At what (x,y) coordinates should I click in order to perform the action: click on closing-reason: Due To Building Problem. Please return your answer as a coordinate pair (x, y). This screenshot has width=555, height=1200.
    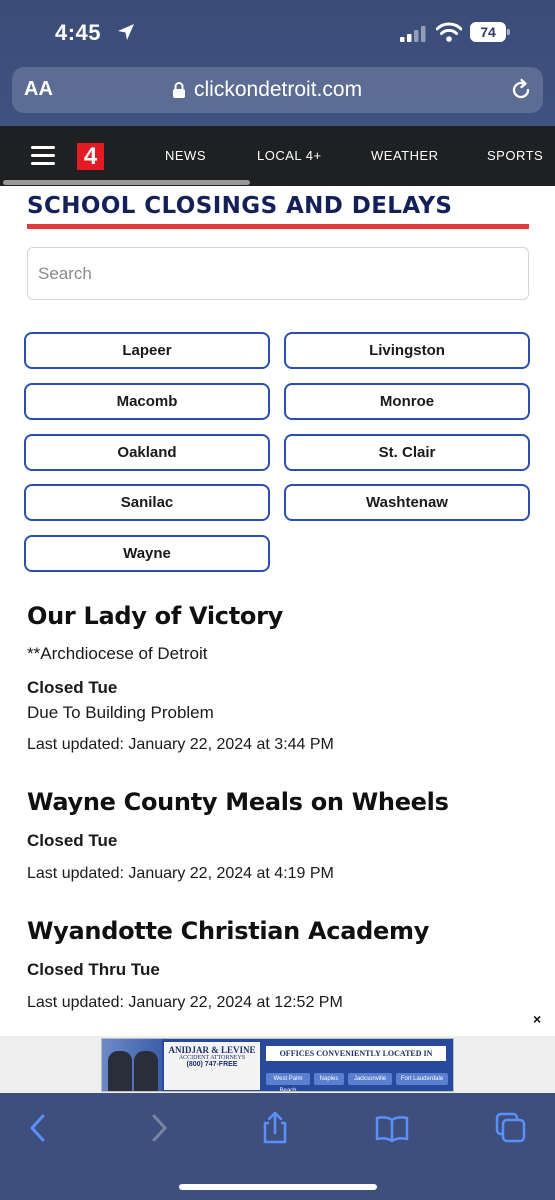
    Looking at the image, I should click on (120, 712).